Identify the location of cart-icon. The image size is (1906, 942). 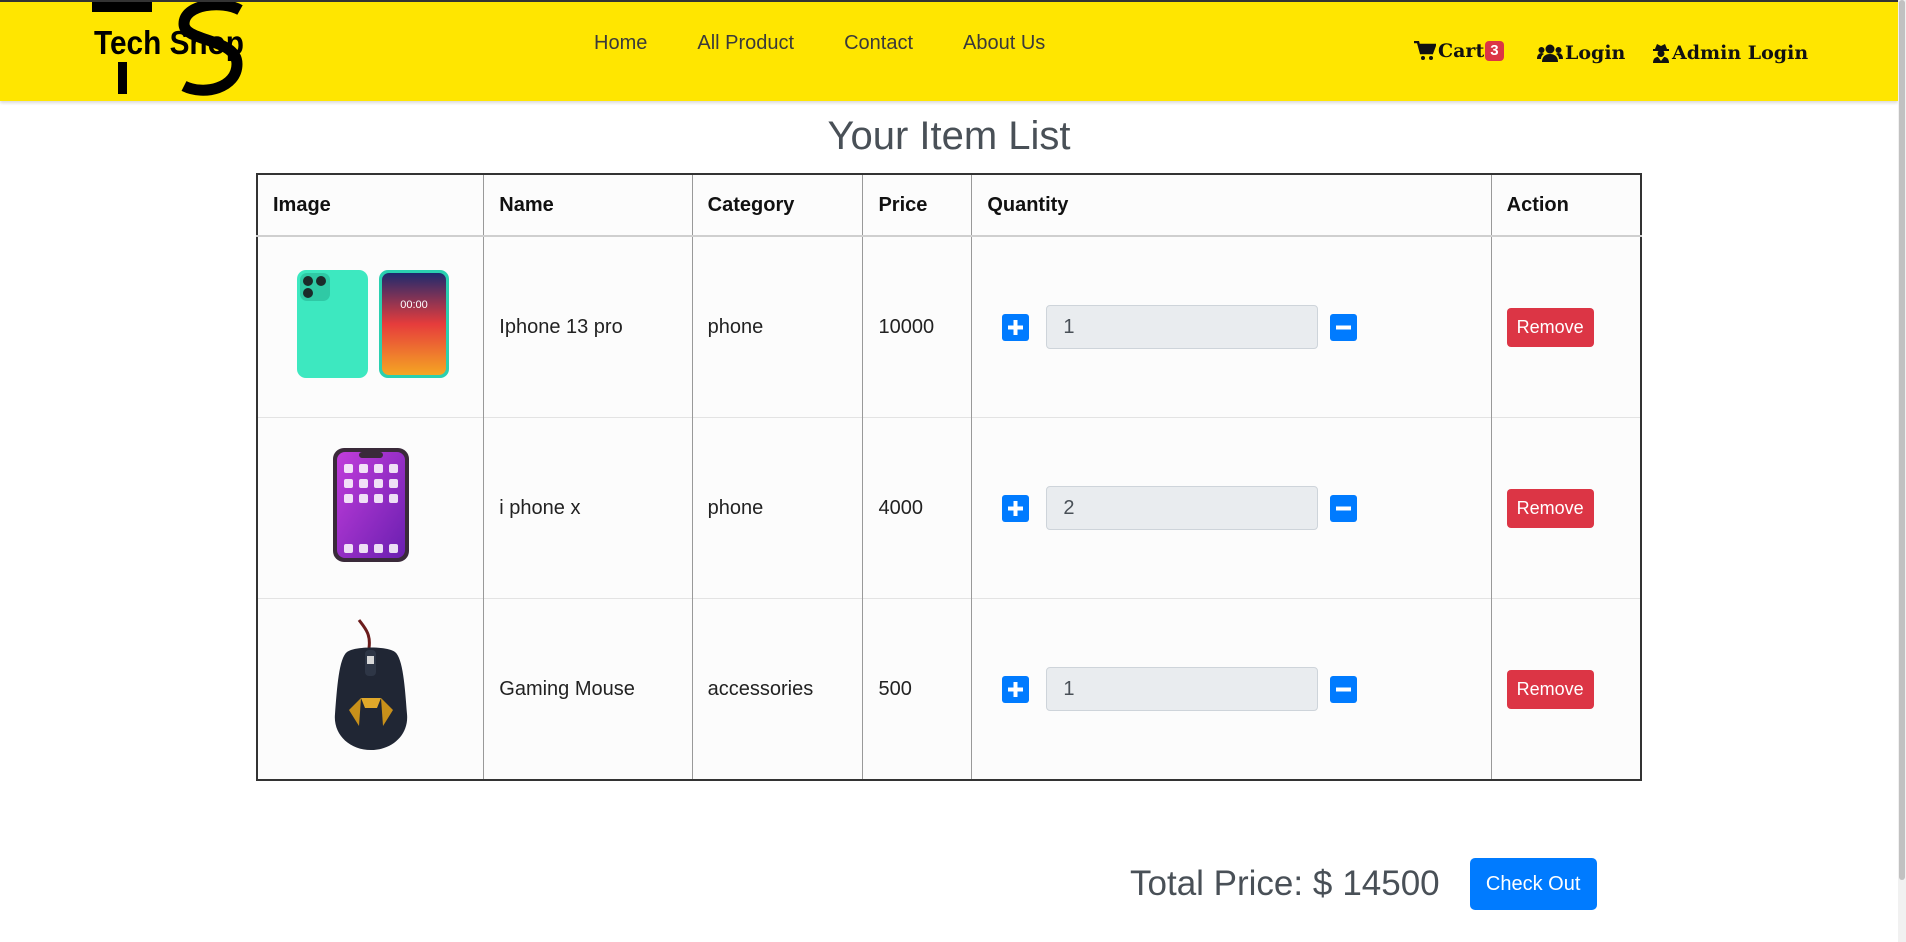
(1425, 50).